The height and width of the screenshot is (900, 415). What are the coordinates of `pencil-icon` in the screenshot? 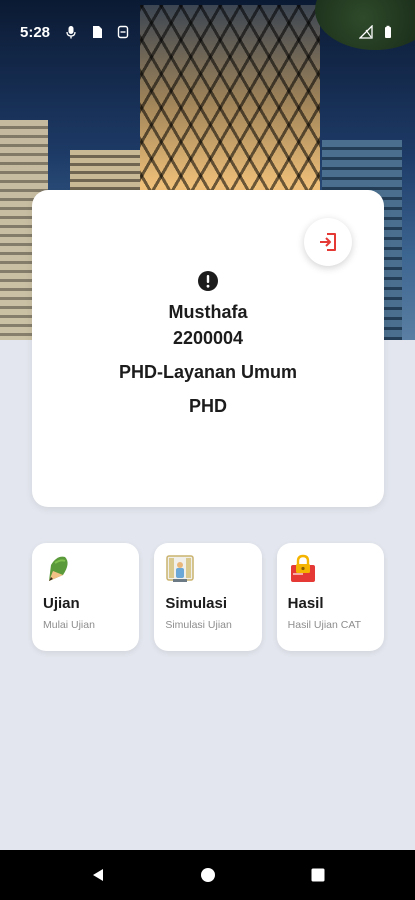 It's located at (58, 568).